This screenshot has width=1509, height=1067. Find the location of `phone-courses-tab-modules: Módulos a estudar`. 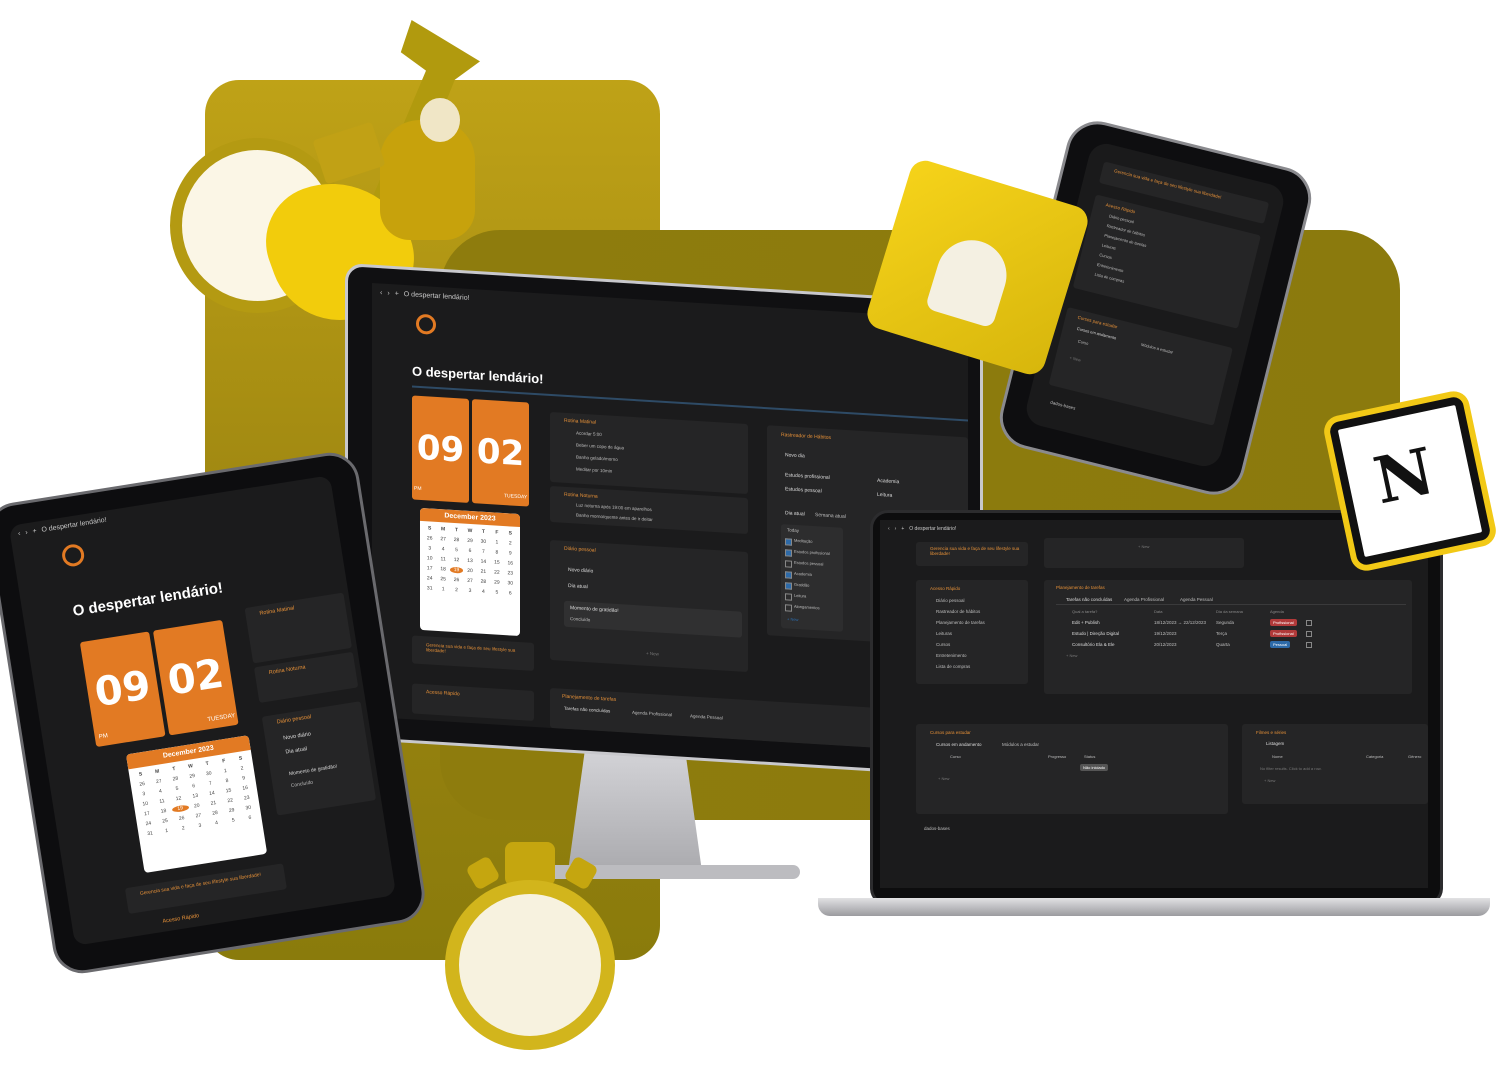

phone-courses-tab-modules: Módulos a estudar is located at coordinates (1156, 348).